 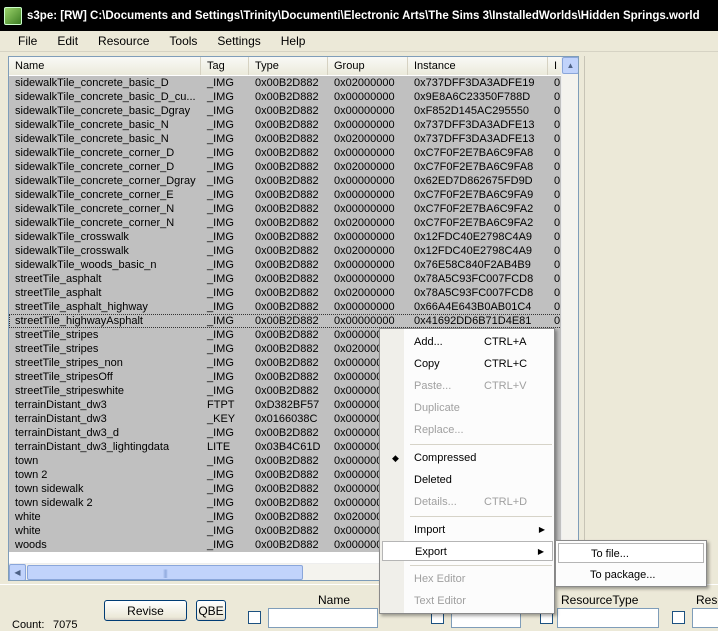 What do you see at coordinates (67, 41) in the screenshot?
I see `menu-edit: Edit` at bounding box center [67, 41].